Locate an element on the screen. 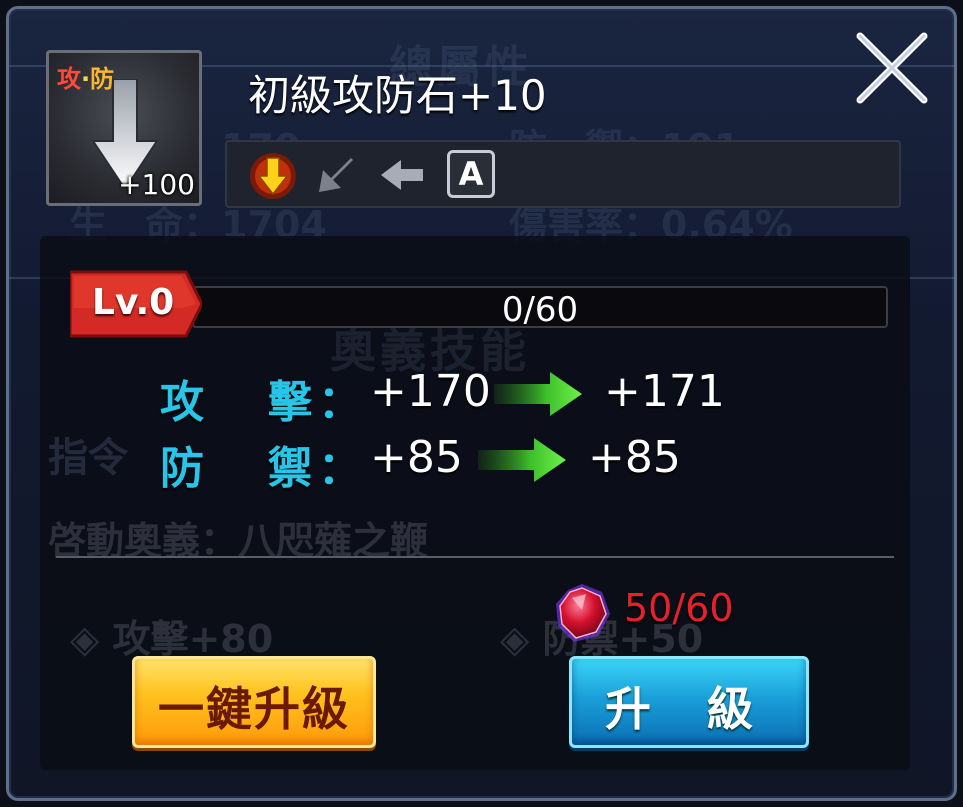  level-label: Lv.0 is located at coordinates (133, 302).